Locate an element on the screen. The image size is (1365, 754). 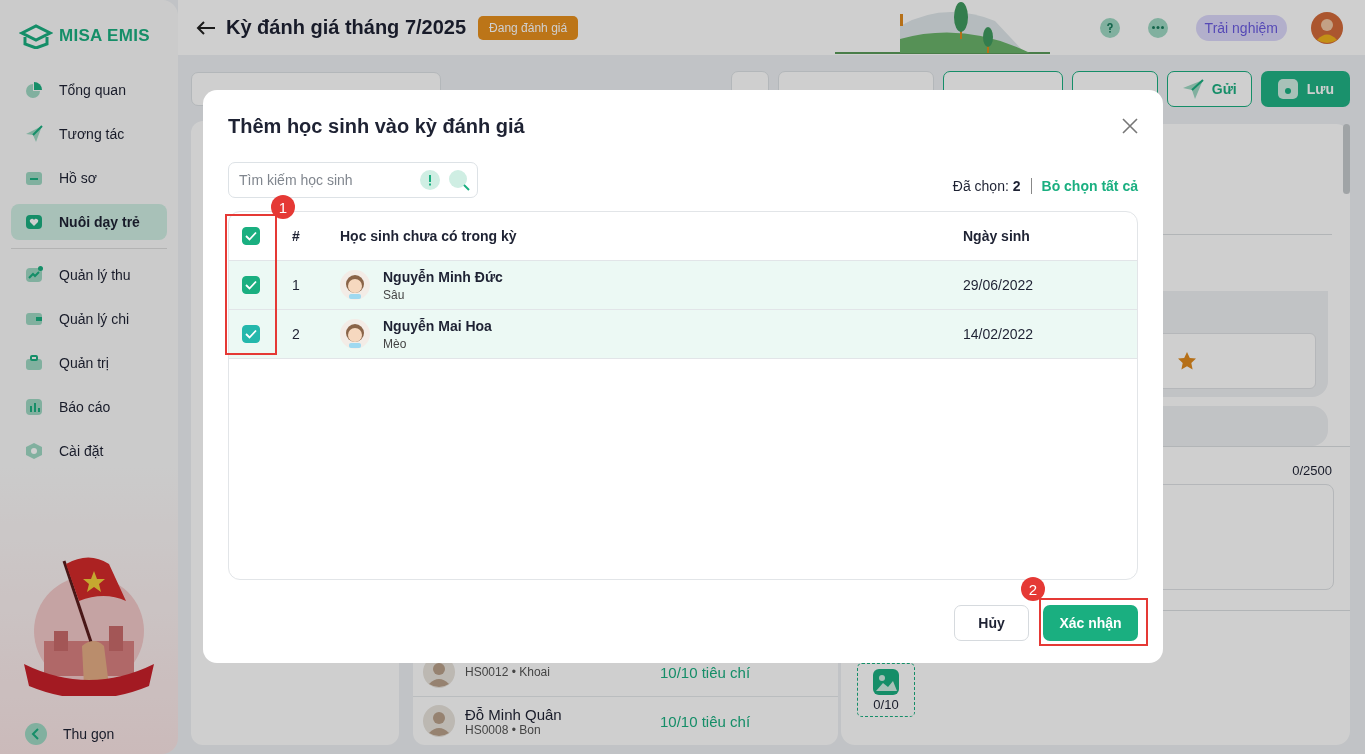
student-name: Nguyễn Mai Hoa is located at coordinates (437, 325).